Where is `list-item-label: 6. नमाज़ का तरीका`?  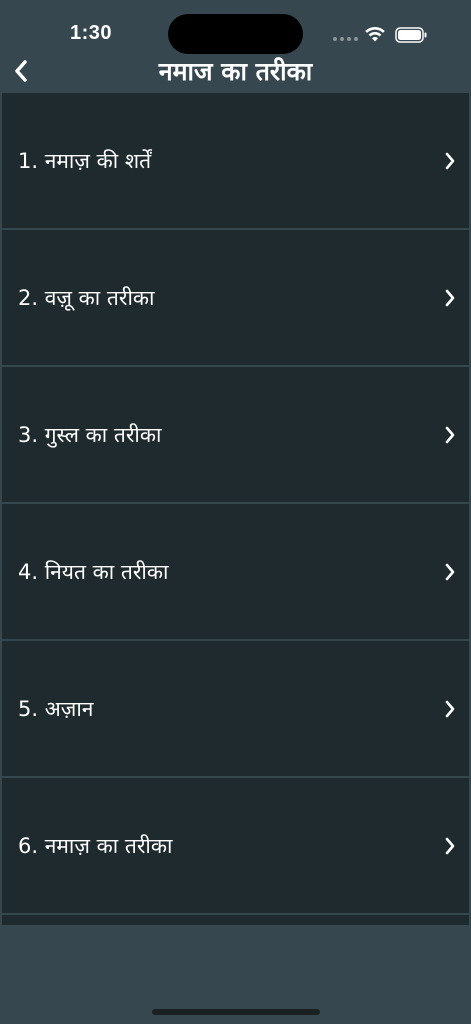 list-item-label: 6. नमाज़ का तरीका is located at coordinates (95, 845).